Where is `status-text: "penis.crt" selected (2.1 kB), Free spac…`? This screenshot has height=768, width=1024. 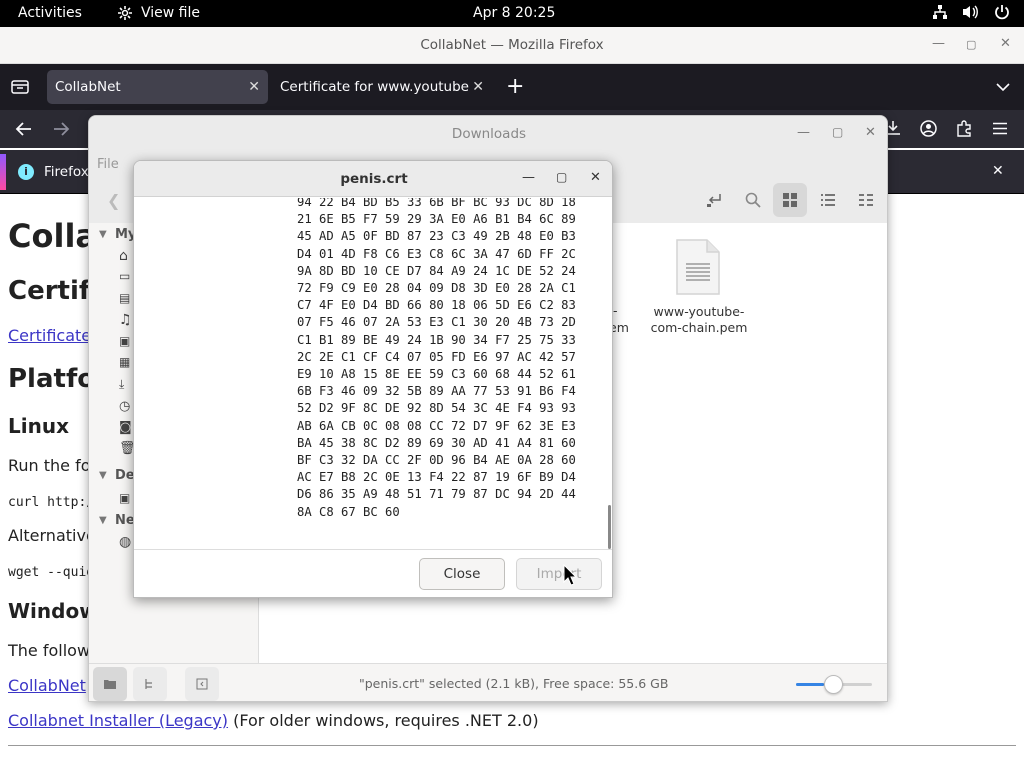
status-text: "penis.crt" selected (2.1 kB), Free spac… is located at coordinates (514, 683).